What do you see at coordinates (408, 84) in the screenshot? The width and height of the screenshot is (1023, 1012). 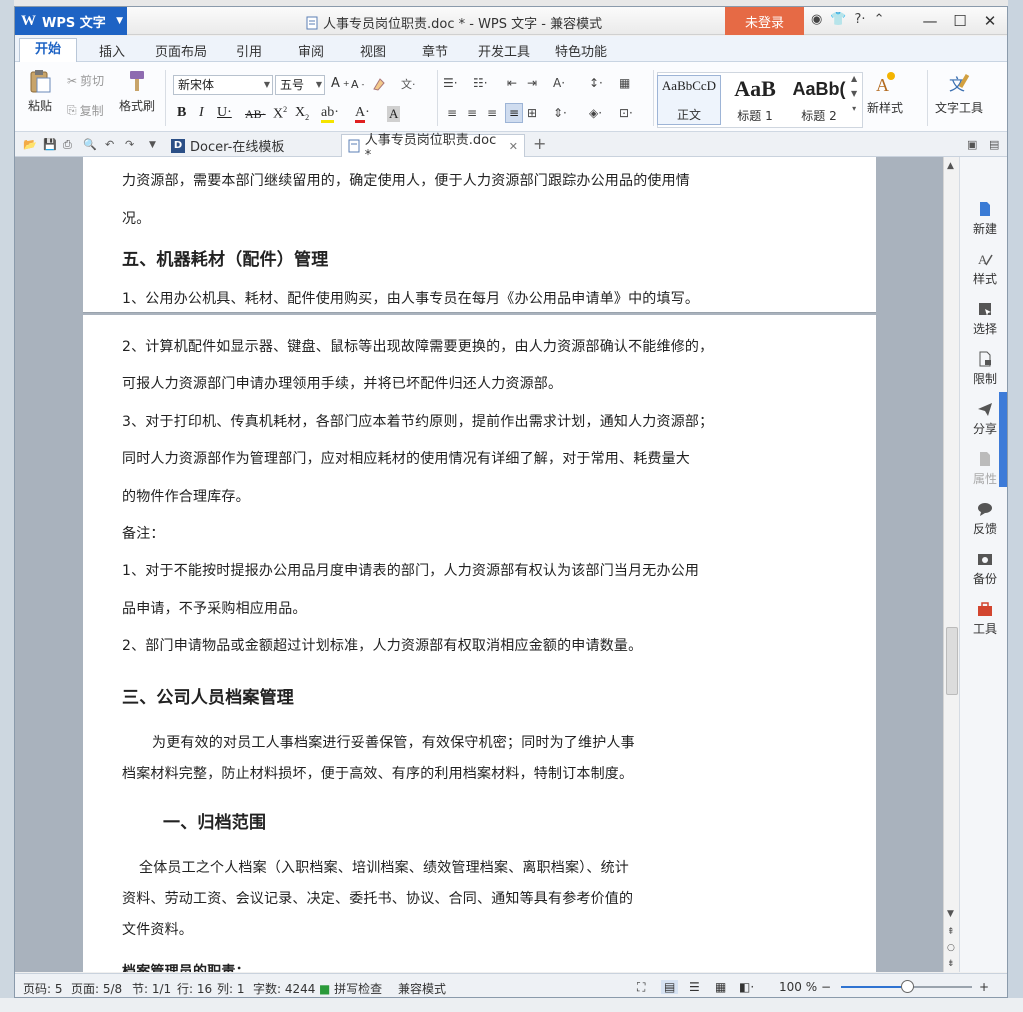 I see `phonetic-guide-icon: 文·` at bounding box center [408, 84].